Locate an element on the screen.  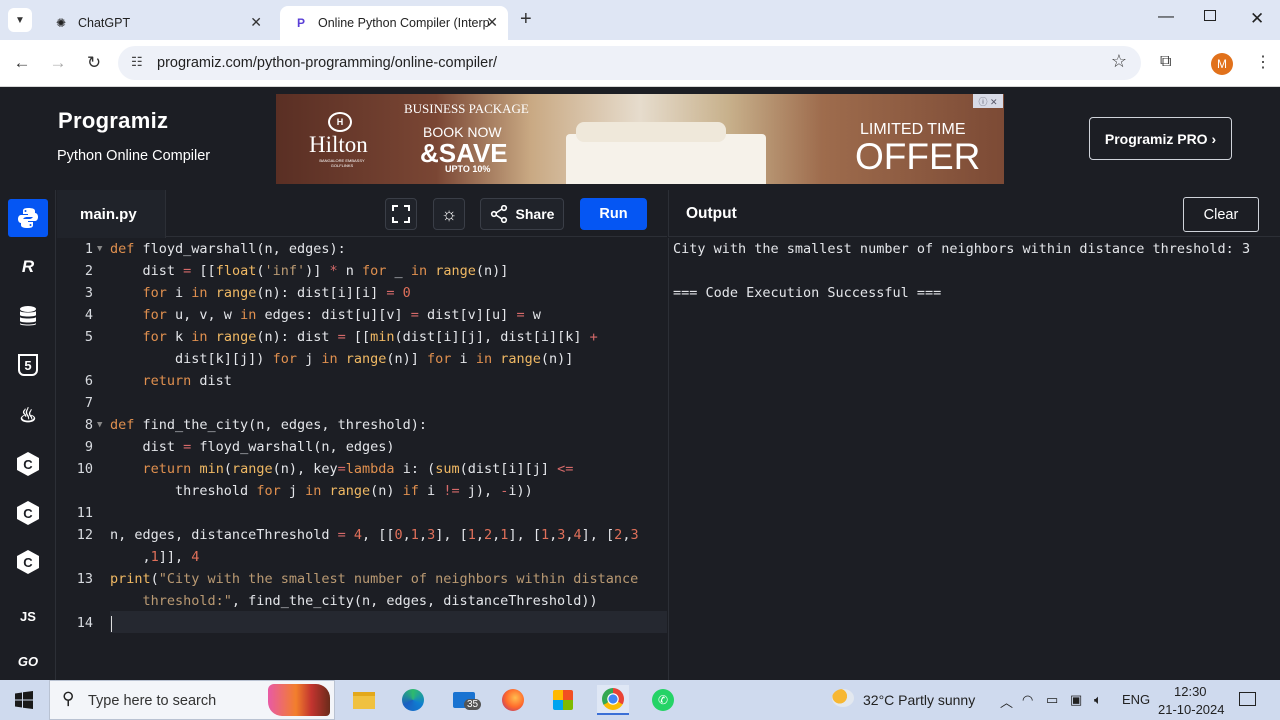
r-language-icon: R is located at coordinates (28, 267).